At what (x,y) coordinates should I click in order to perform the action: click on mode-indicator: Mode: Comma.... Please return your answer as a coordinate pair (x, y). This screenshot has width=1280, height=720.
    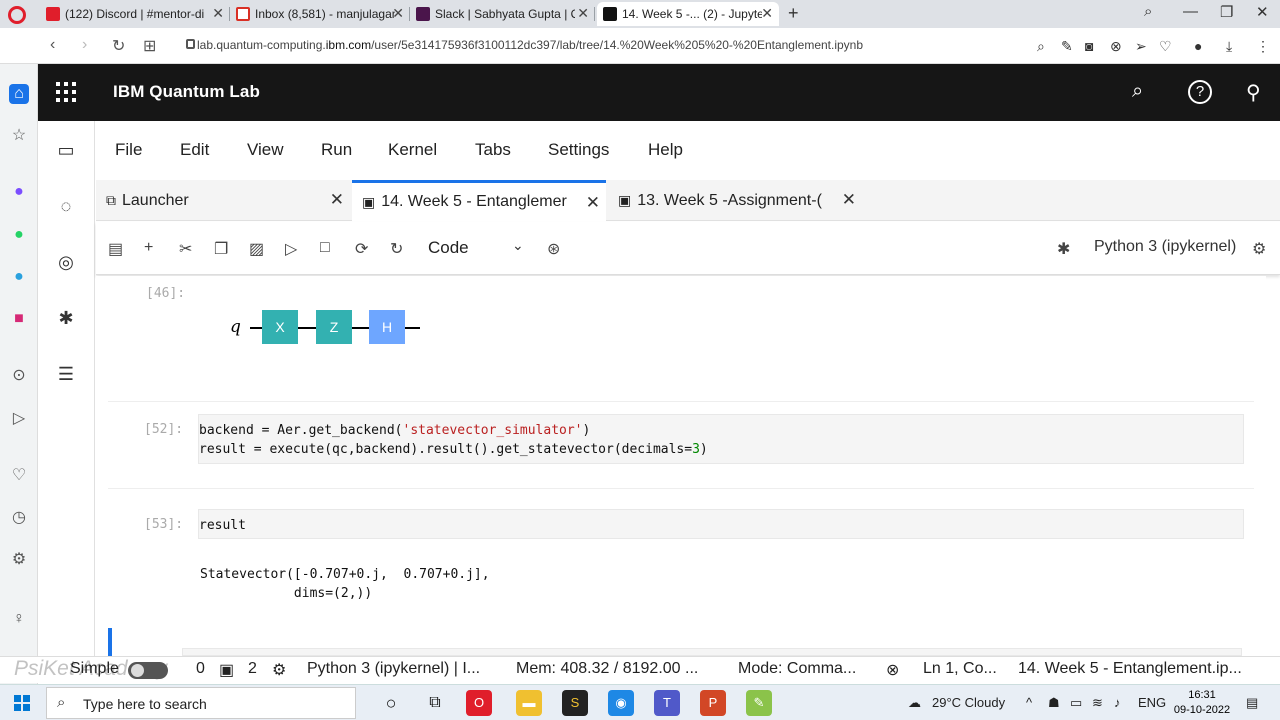
    Looking at the image, I should click on (797, 669).